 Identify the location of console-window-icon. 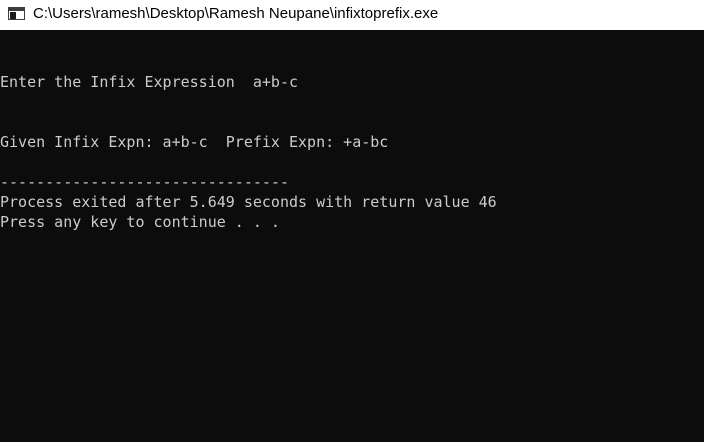
(16, 13).